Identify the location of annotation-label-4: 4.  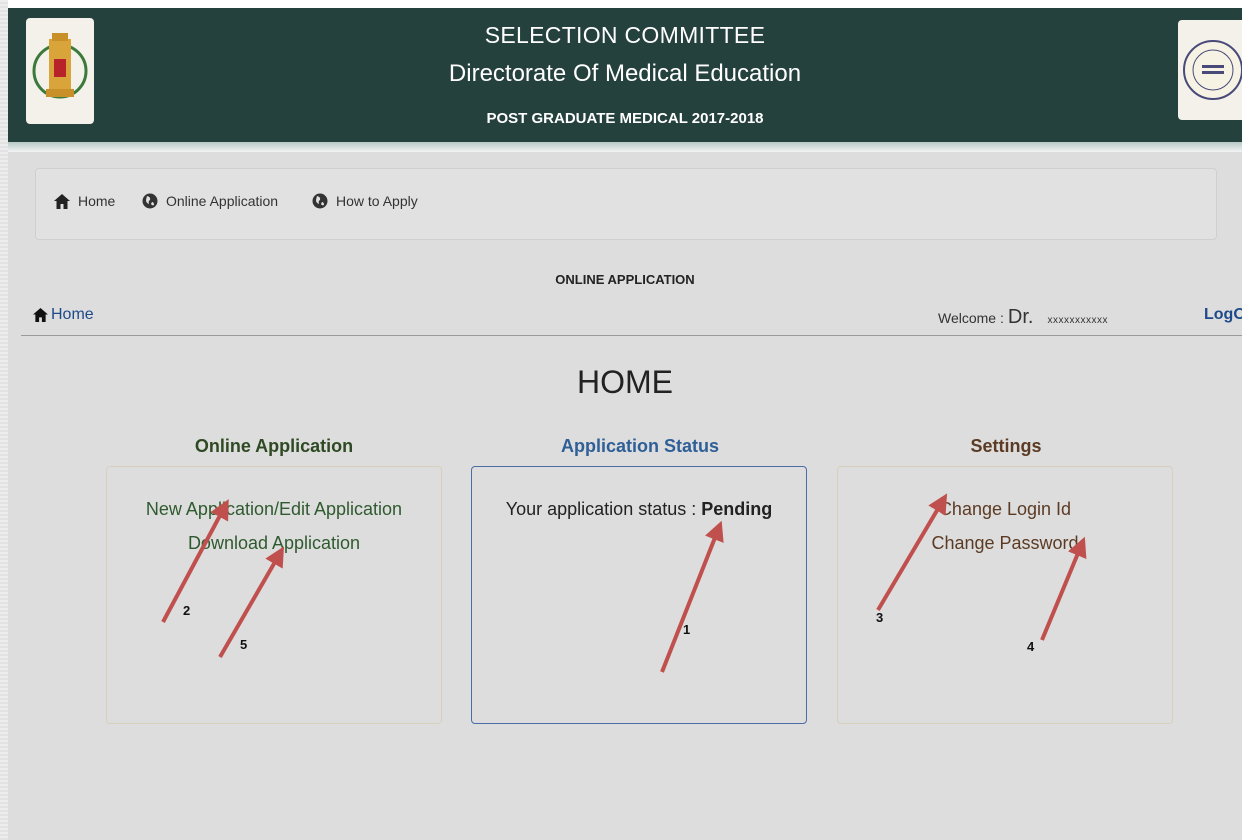
(1031, 646).